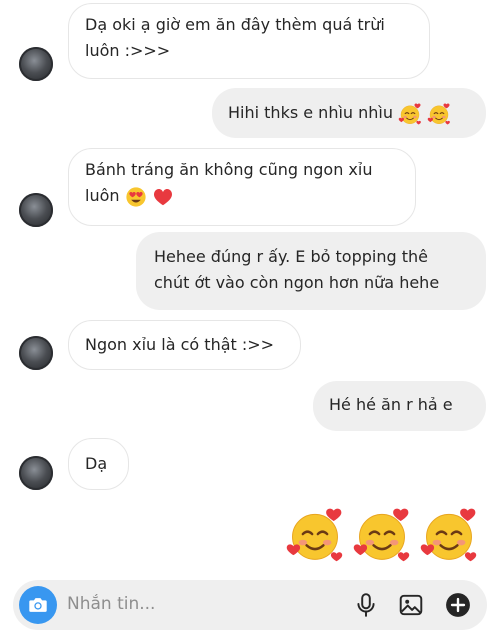 This screenshot has width=496, height=640. I want to click on message-text: Hé hé ăn r hả e, so click(391, 404).